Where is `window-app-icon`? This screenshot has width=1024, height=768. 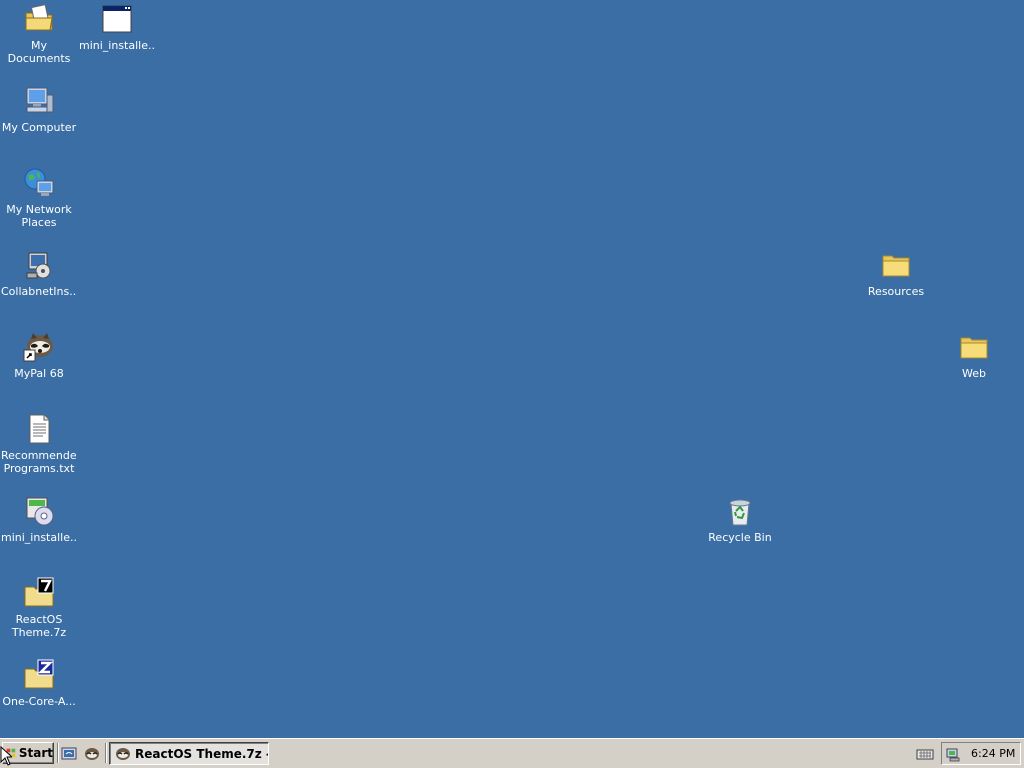 window-app-icon is located at coordinates (117, 19).